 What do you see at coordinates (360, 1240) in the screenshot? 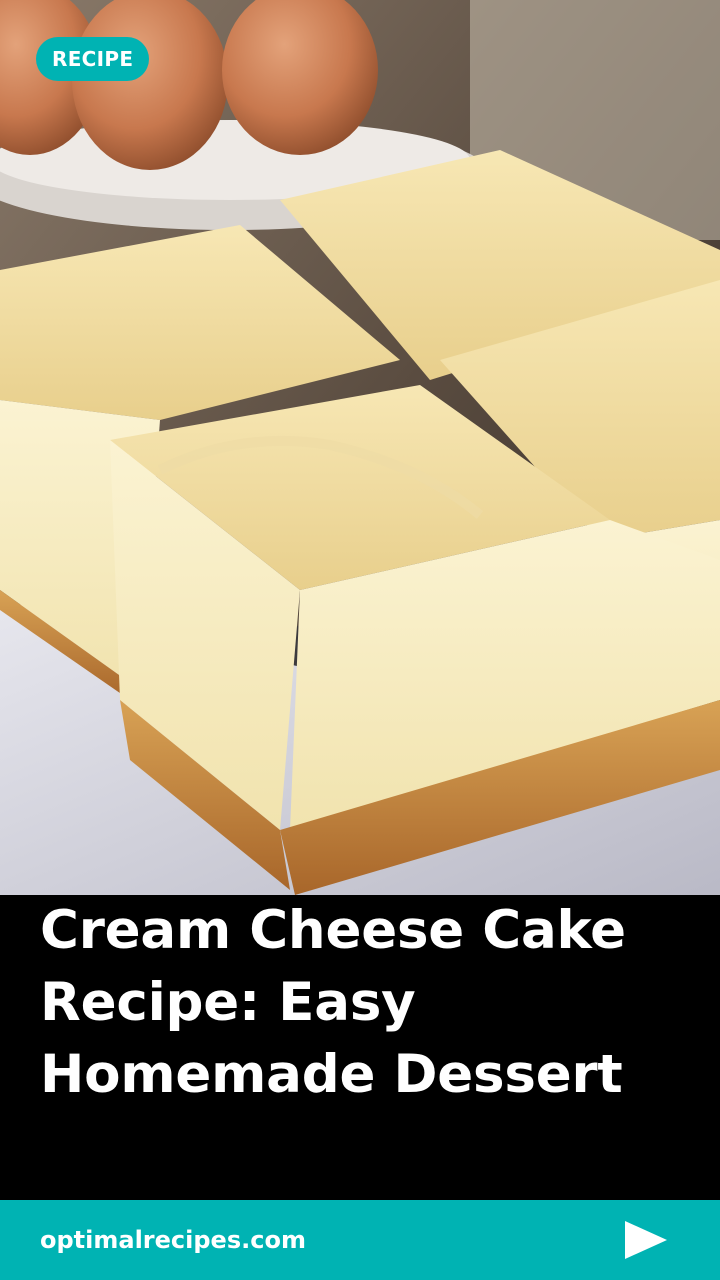
I see `footer-bar: optimalrecipes.com` at bounding box center [360, 1240].